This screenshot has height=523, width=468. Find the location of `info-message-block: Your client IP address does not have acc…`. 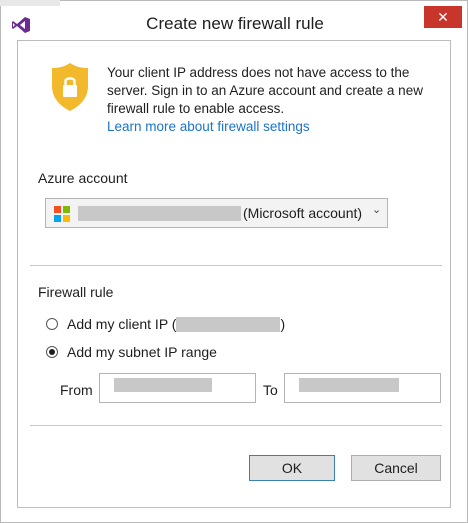

info-message-block: Your client IP address does not have acc… is located at coordinates (277, 100).